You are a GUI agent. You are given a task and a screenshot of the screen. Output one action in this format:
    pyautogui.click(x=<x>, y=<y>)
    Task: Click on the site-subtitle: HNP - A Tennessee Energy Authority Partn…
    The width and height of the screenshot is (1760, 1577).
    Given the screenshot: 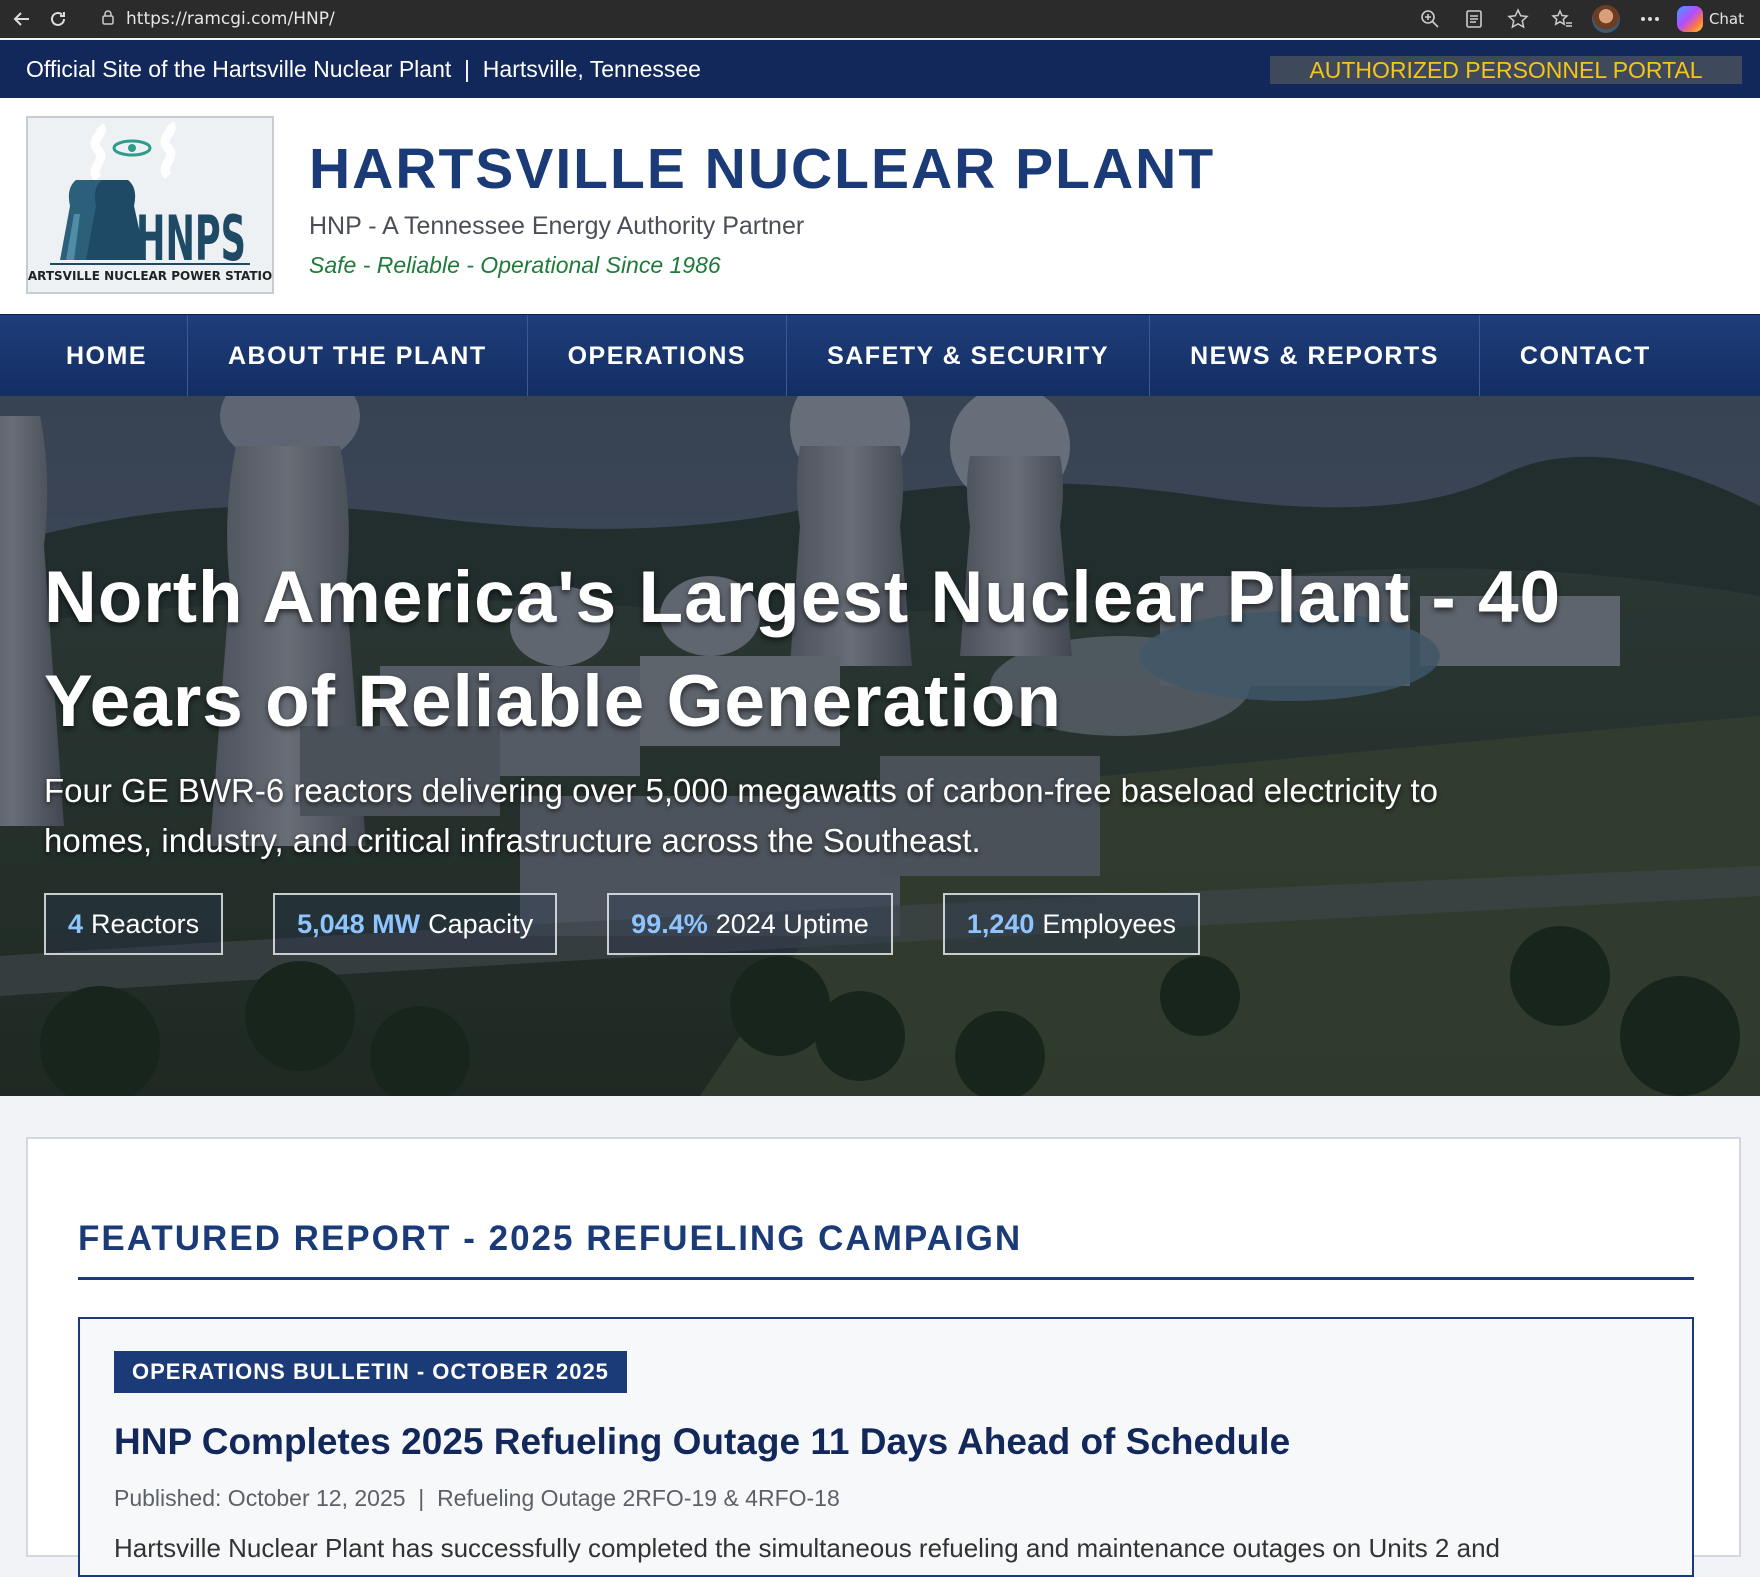 What is the action you would take?
    pyautogui.click(x=557, y=226)
    